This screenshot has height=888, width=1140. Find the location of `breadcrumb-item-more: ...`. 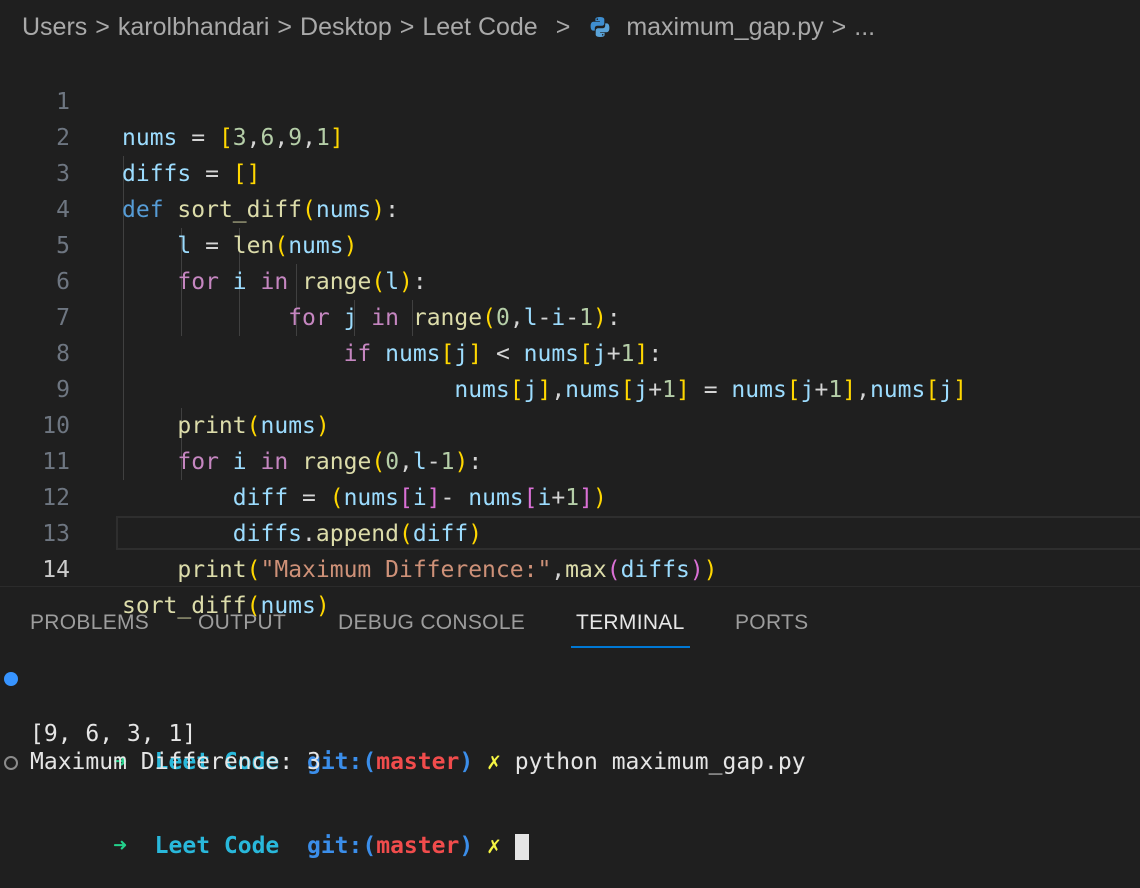

breadcrumb-item-more: ... is located at coordinates (864, 27).